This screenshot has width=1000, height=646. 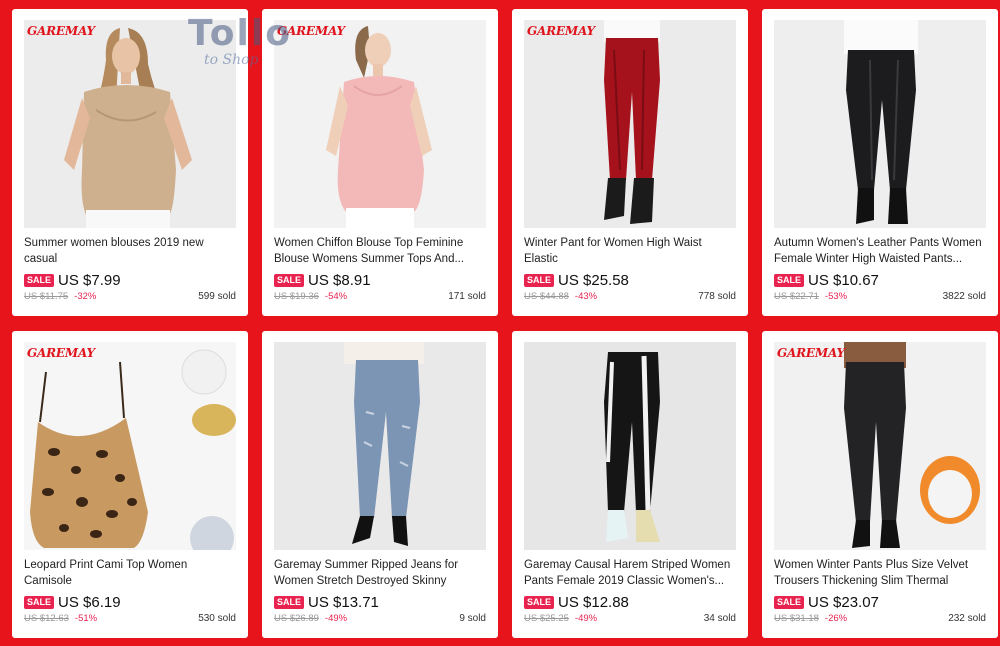 I want to click on discount-percent: -51%, so click(x=86, y=618).